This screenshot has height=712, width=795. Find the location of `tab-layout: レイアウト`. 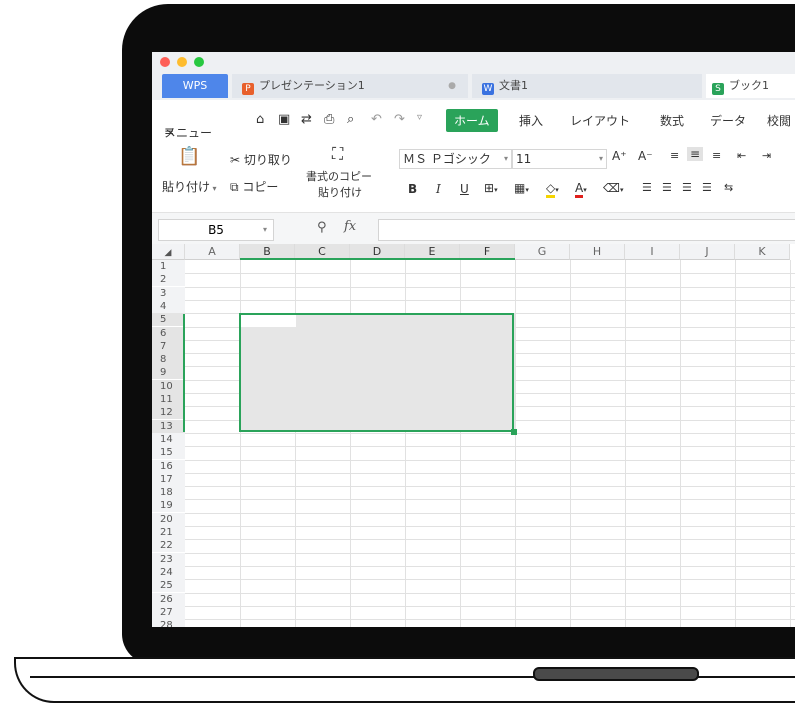

tab-layout: レイアウト is located at coordinates (600, 120).